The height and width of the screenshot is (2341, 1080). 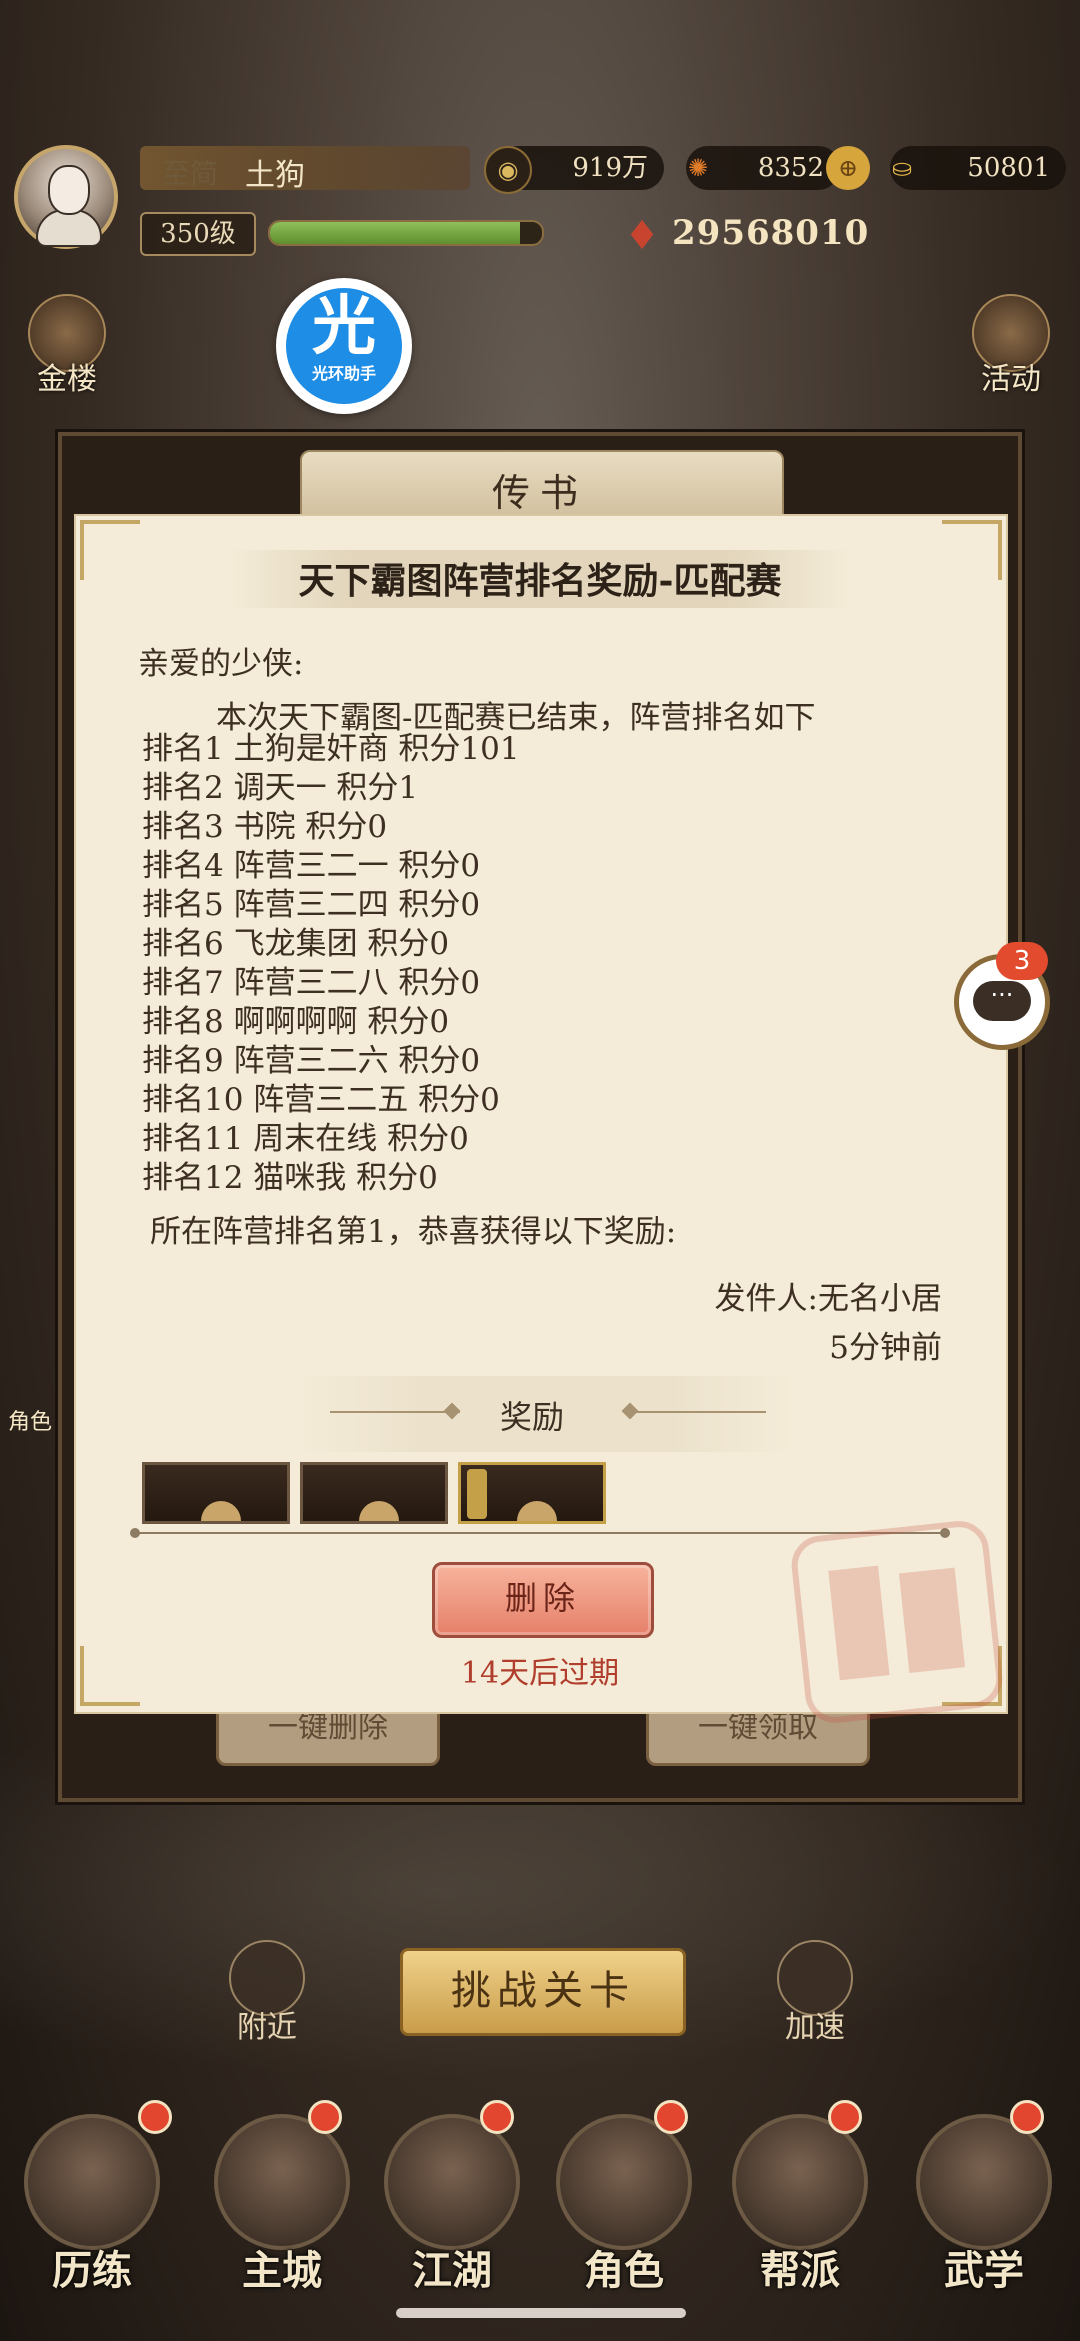 I want to click on ranking-row: 排名7 阵营三二八 积分0, so click(x=311, y=983).